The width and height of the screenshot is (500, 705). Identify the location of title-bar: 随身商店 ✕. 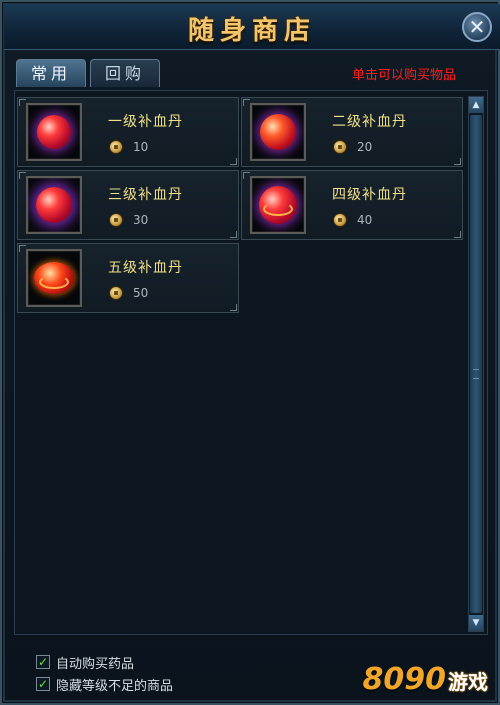
(252, 27).